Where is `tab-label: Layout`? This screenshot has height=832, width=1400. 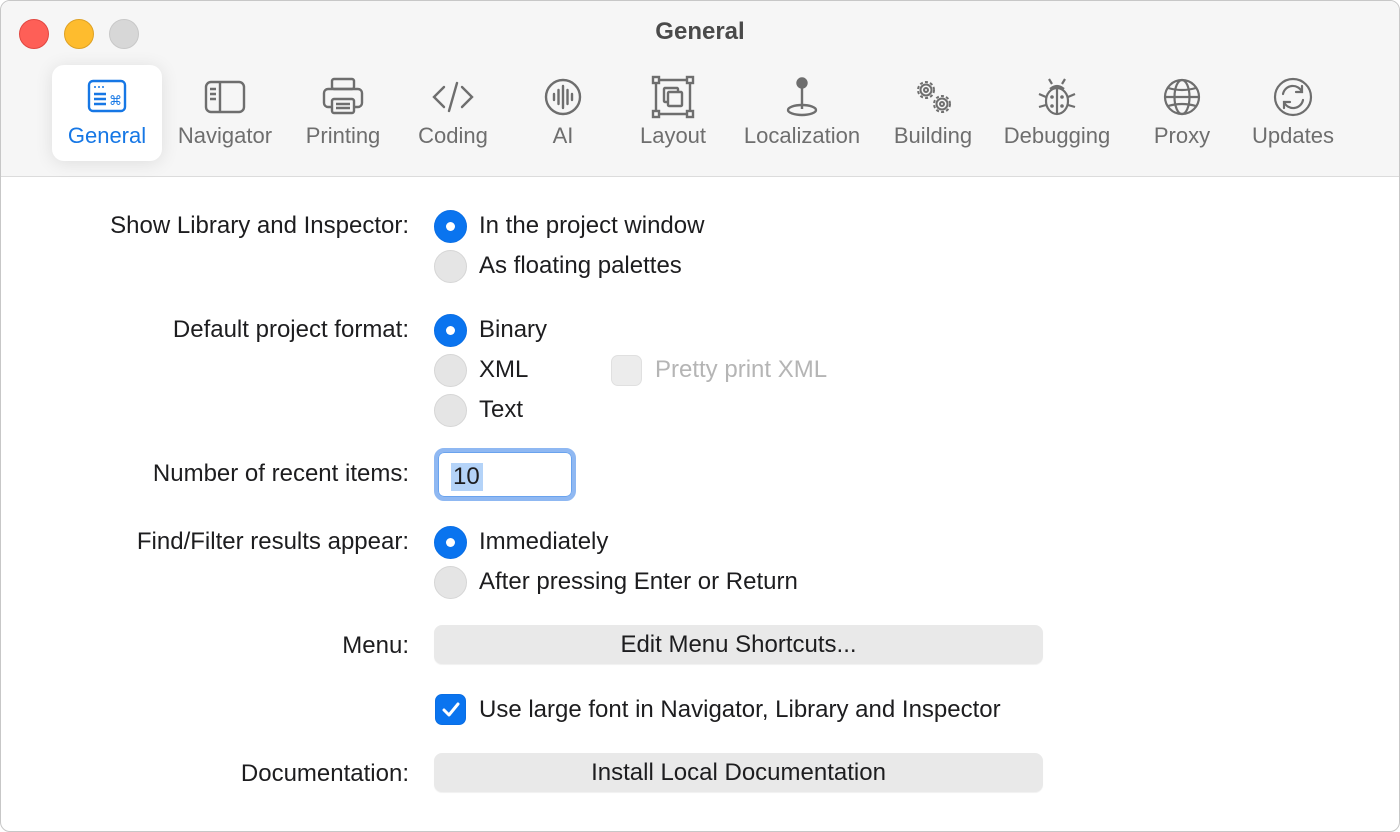
tab-label: Layout is located at coordinates (673, 135).